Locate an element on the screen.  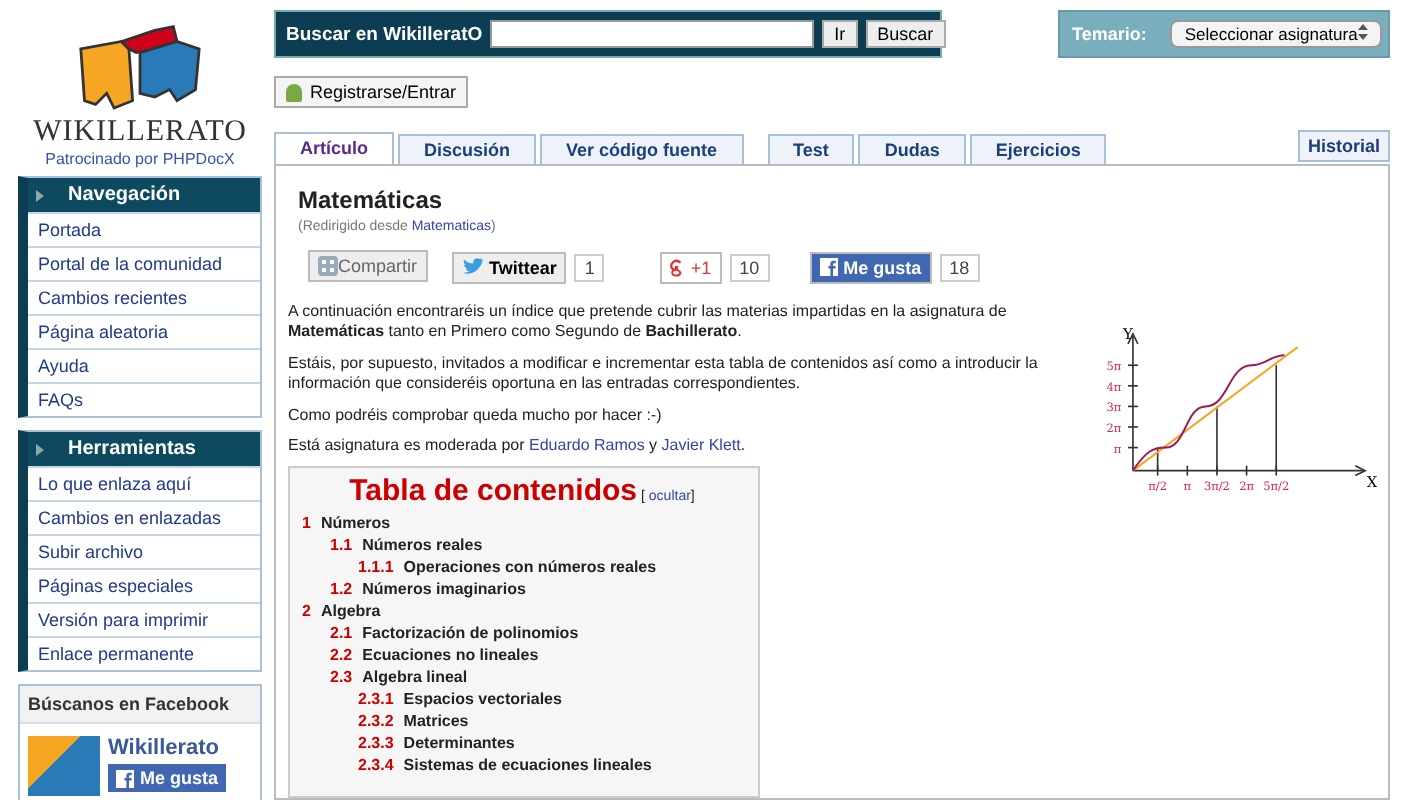
toc-number: 2 is located at coordinates (306, 611).